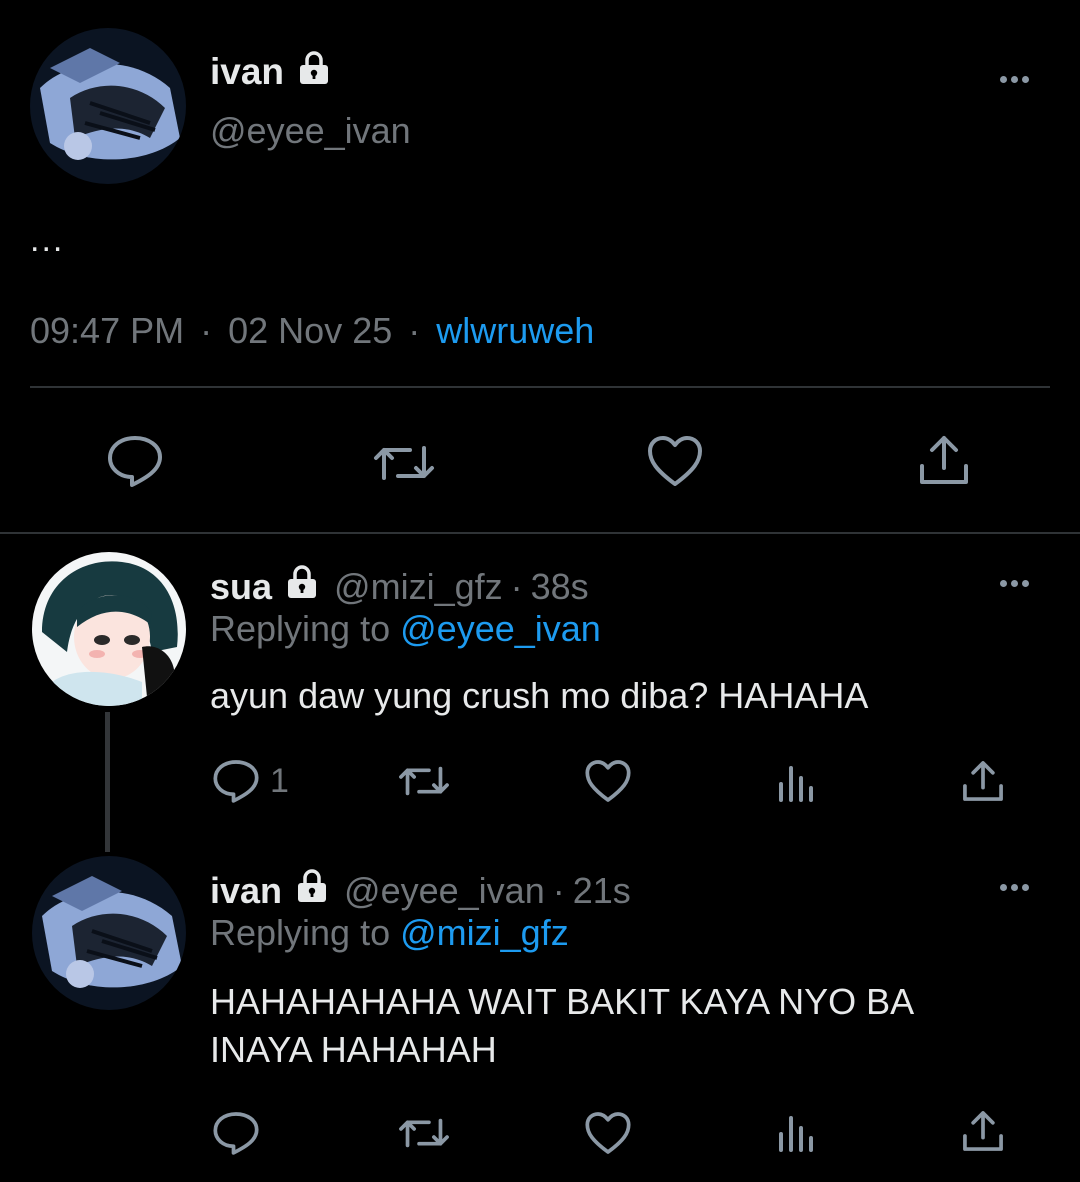  Describe the element at coordinates (560, 587) in the screenshot. I see `timestamp: 38s` at that location.